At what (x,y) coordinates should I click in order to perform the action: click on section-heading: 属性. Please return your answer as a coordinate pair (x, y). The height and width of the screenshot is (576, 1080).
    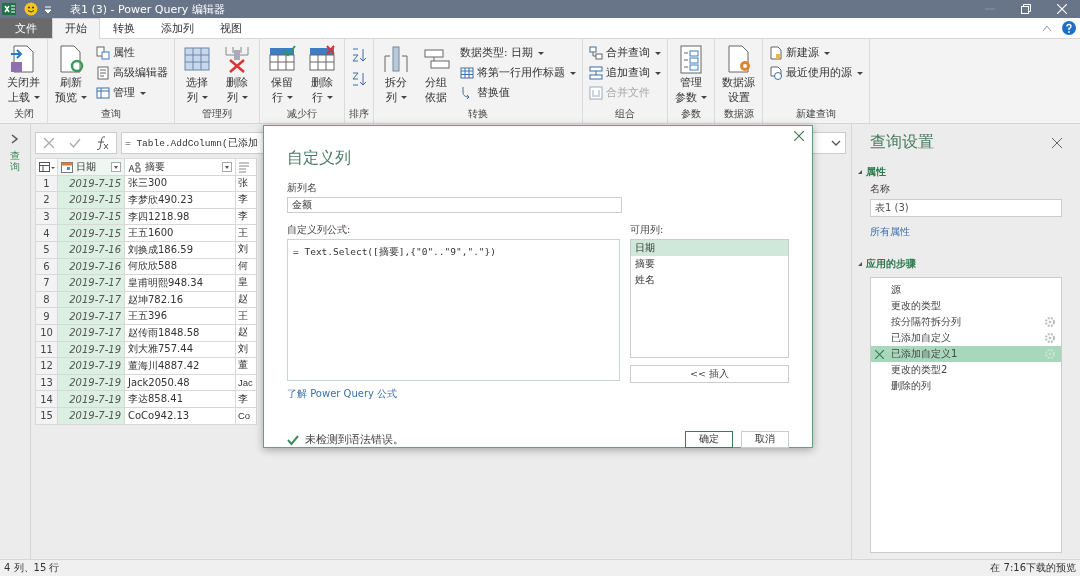
    Looking at the image, I should click on (876, 172).